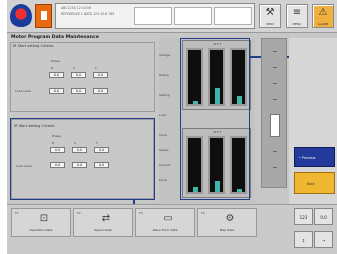  I want to click on alarm-button-label: ALARM, so click(323, 24).